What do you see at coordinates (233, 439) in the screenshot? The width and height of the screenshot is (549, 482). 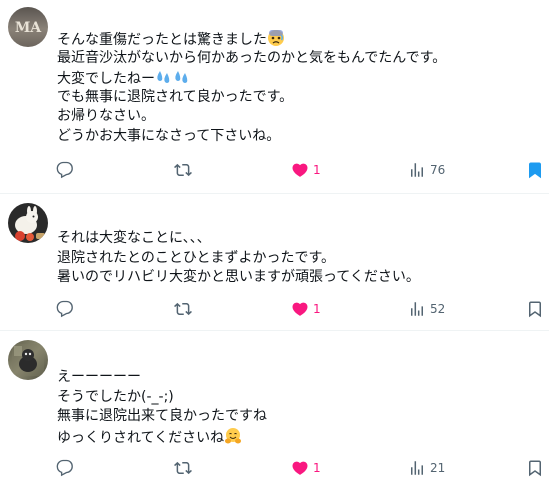 I see `hugging-face-emoji` at bounding box center [233, 439].